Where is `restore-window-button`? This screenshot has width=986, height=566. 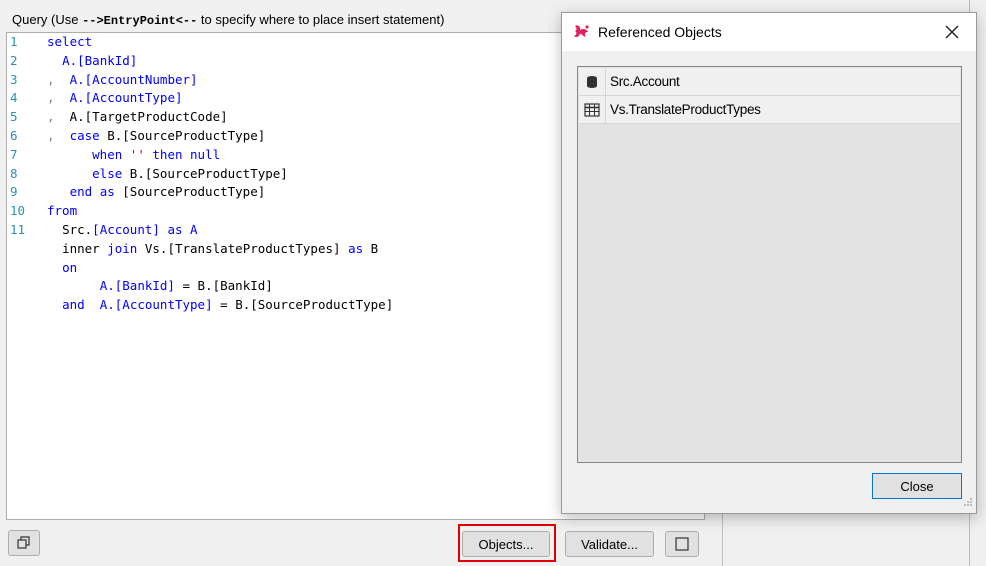 restore-window-button is located at coordinates (24, 543).